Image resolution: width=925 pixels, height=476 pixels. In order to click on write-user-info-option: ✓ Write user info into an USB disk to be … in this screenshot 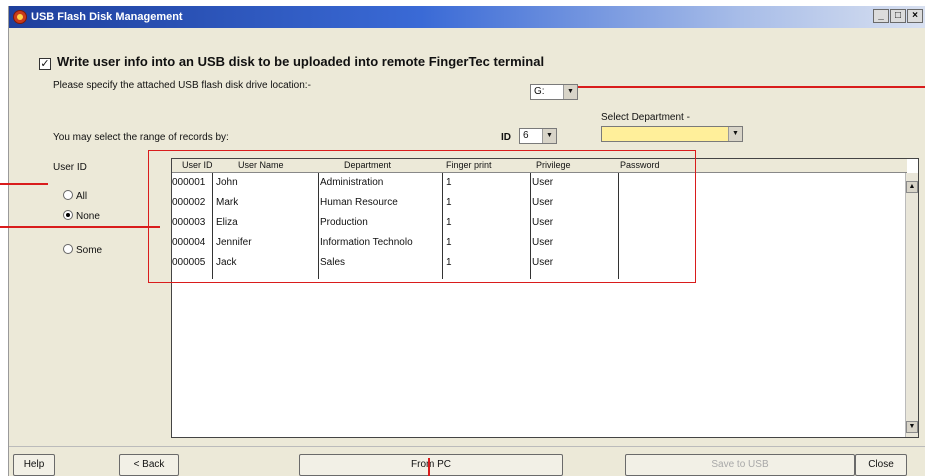, I will do `click(291, 62)`.